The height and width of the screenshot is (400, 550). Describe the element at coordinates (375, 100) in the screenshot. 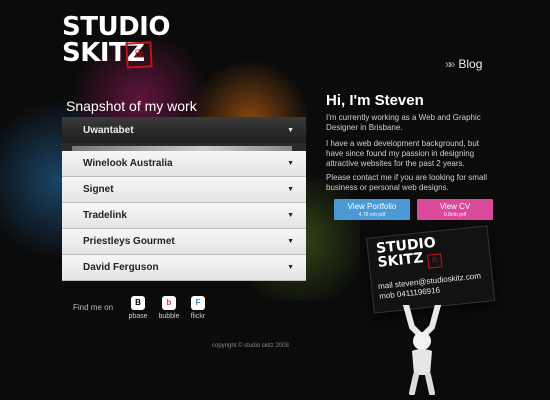

I see `greeting-heading: Hi, I'm Steven` at that location.